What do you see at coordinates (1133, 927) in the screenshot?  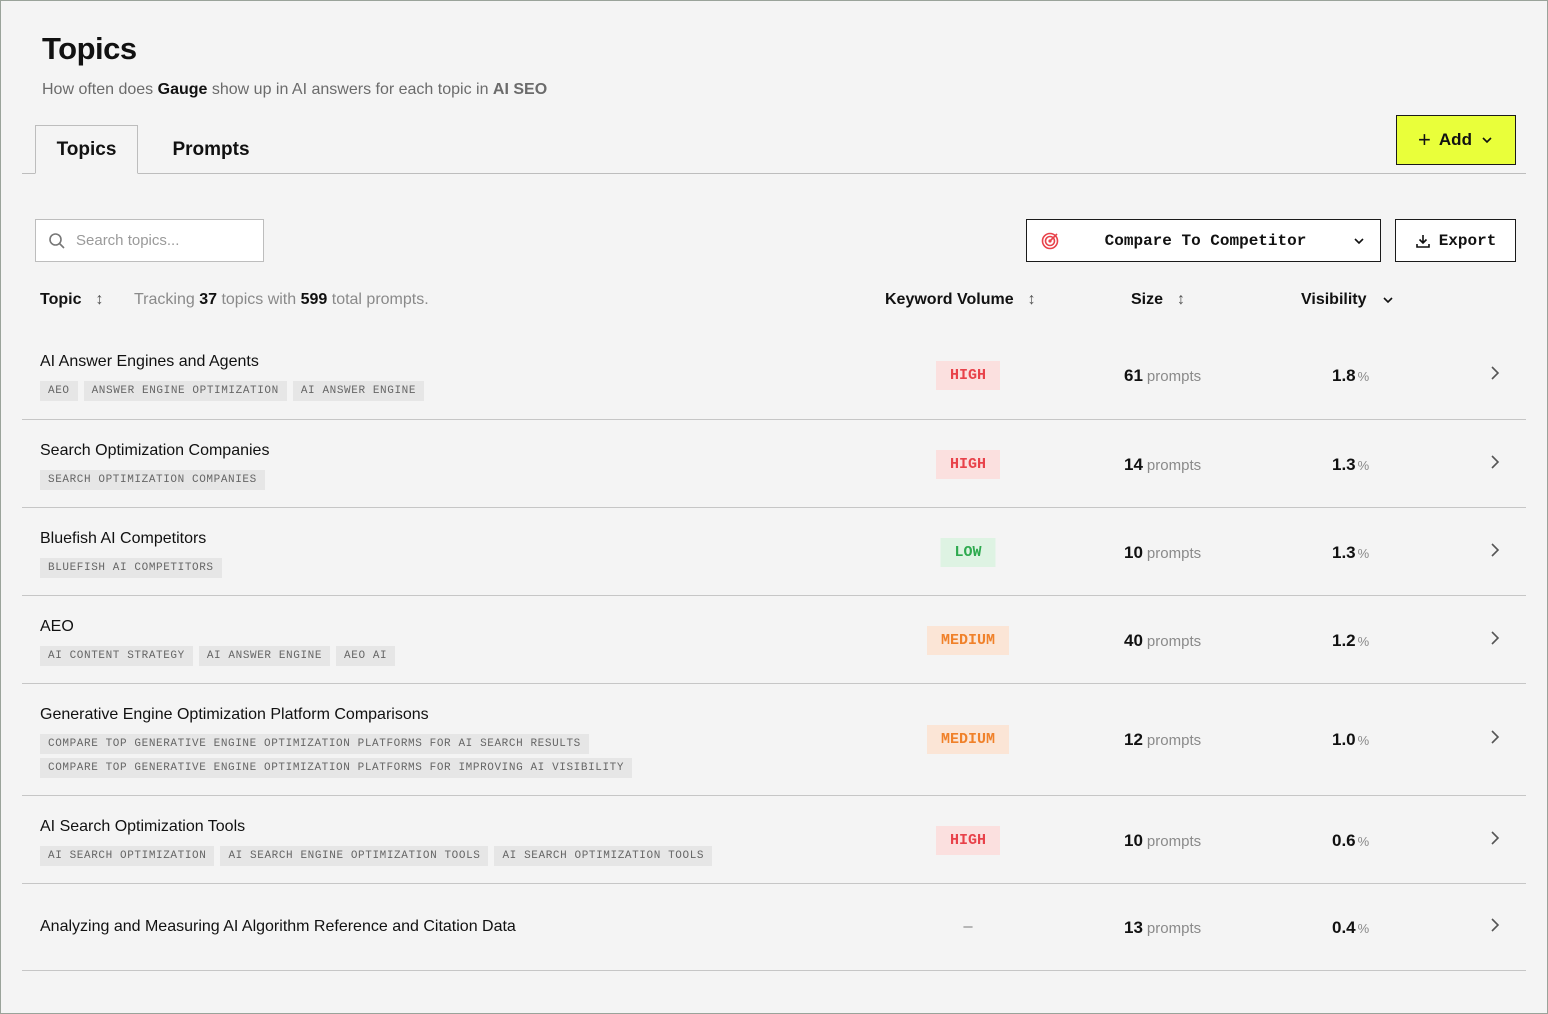 I see `prompt-count: 13` at bounding box center [1133, 927].